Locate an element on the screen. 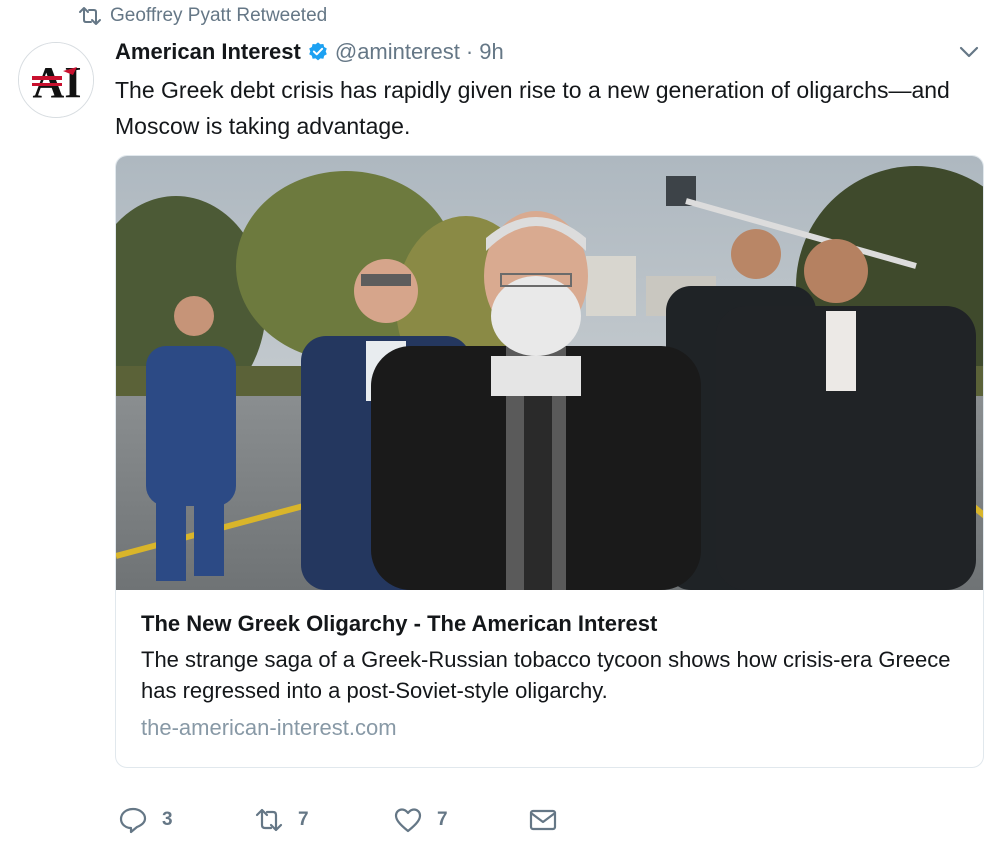  retweet-button: 7 is located at coordinates (281, 820).